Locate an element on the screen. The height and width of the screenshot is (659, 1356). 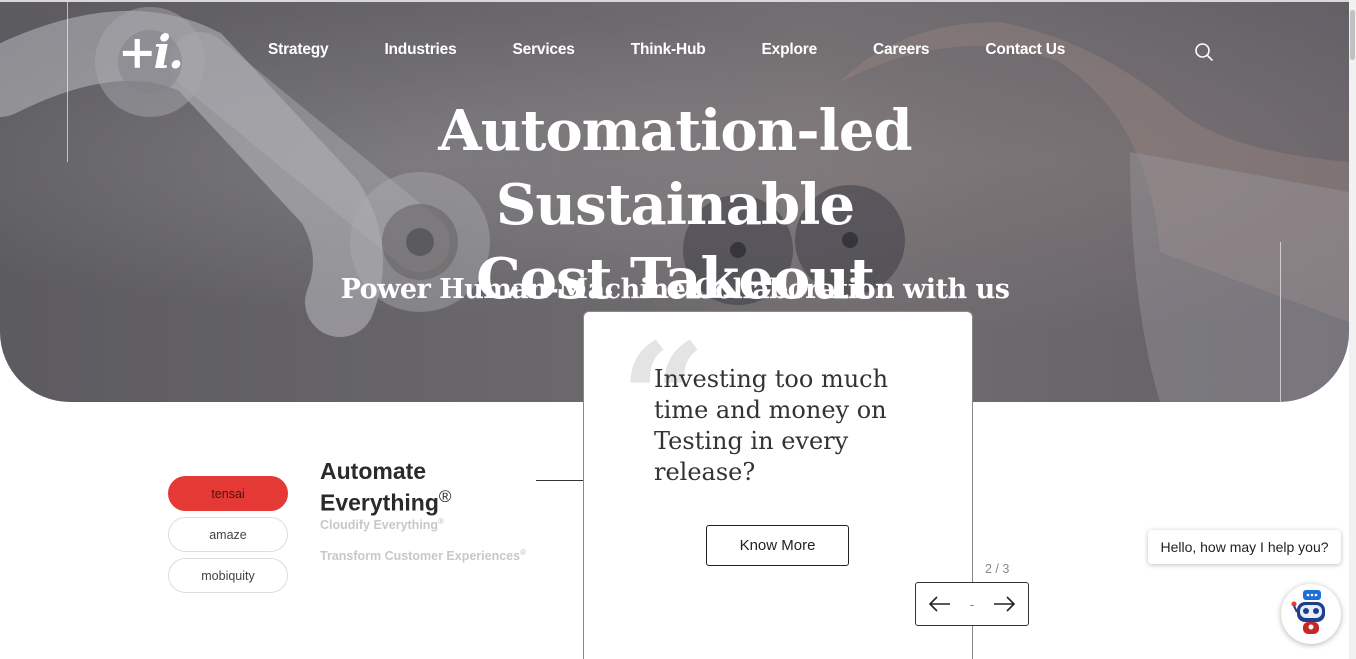
search-icon is located at coordinates (1204, 52).